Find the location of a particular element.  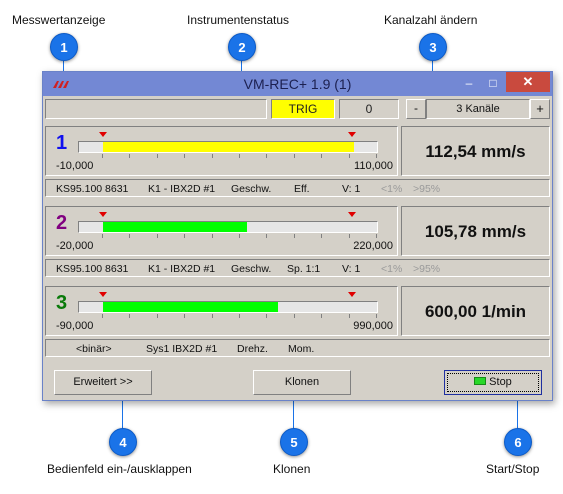

measure-mode: Sp. 1:1 is located at coordinates (304, 269).